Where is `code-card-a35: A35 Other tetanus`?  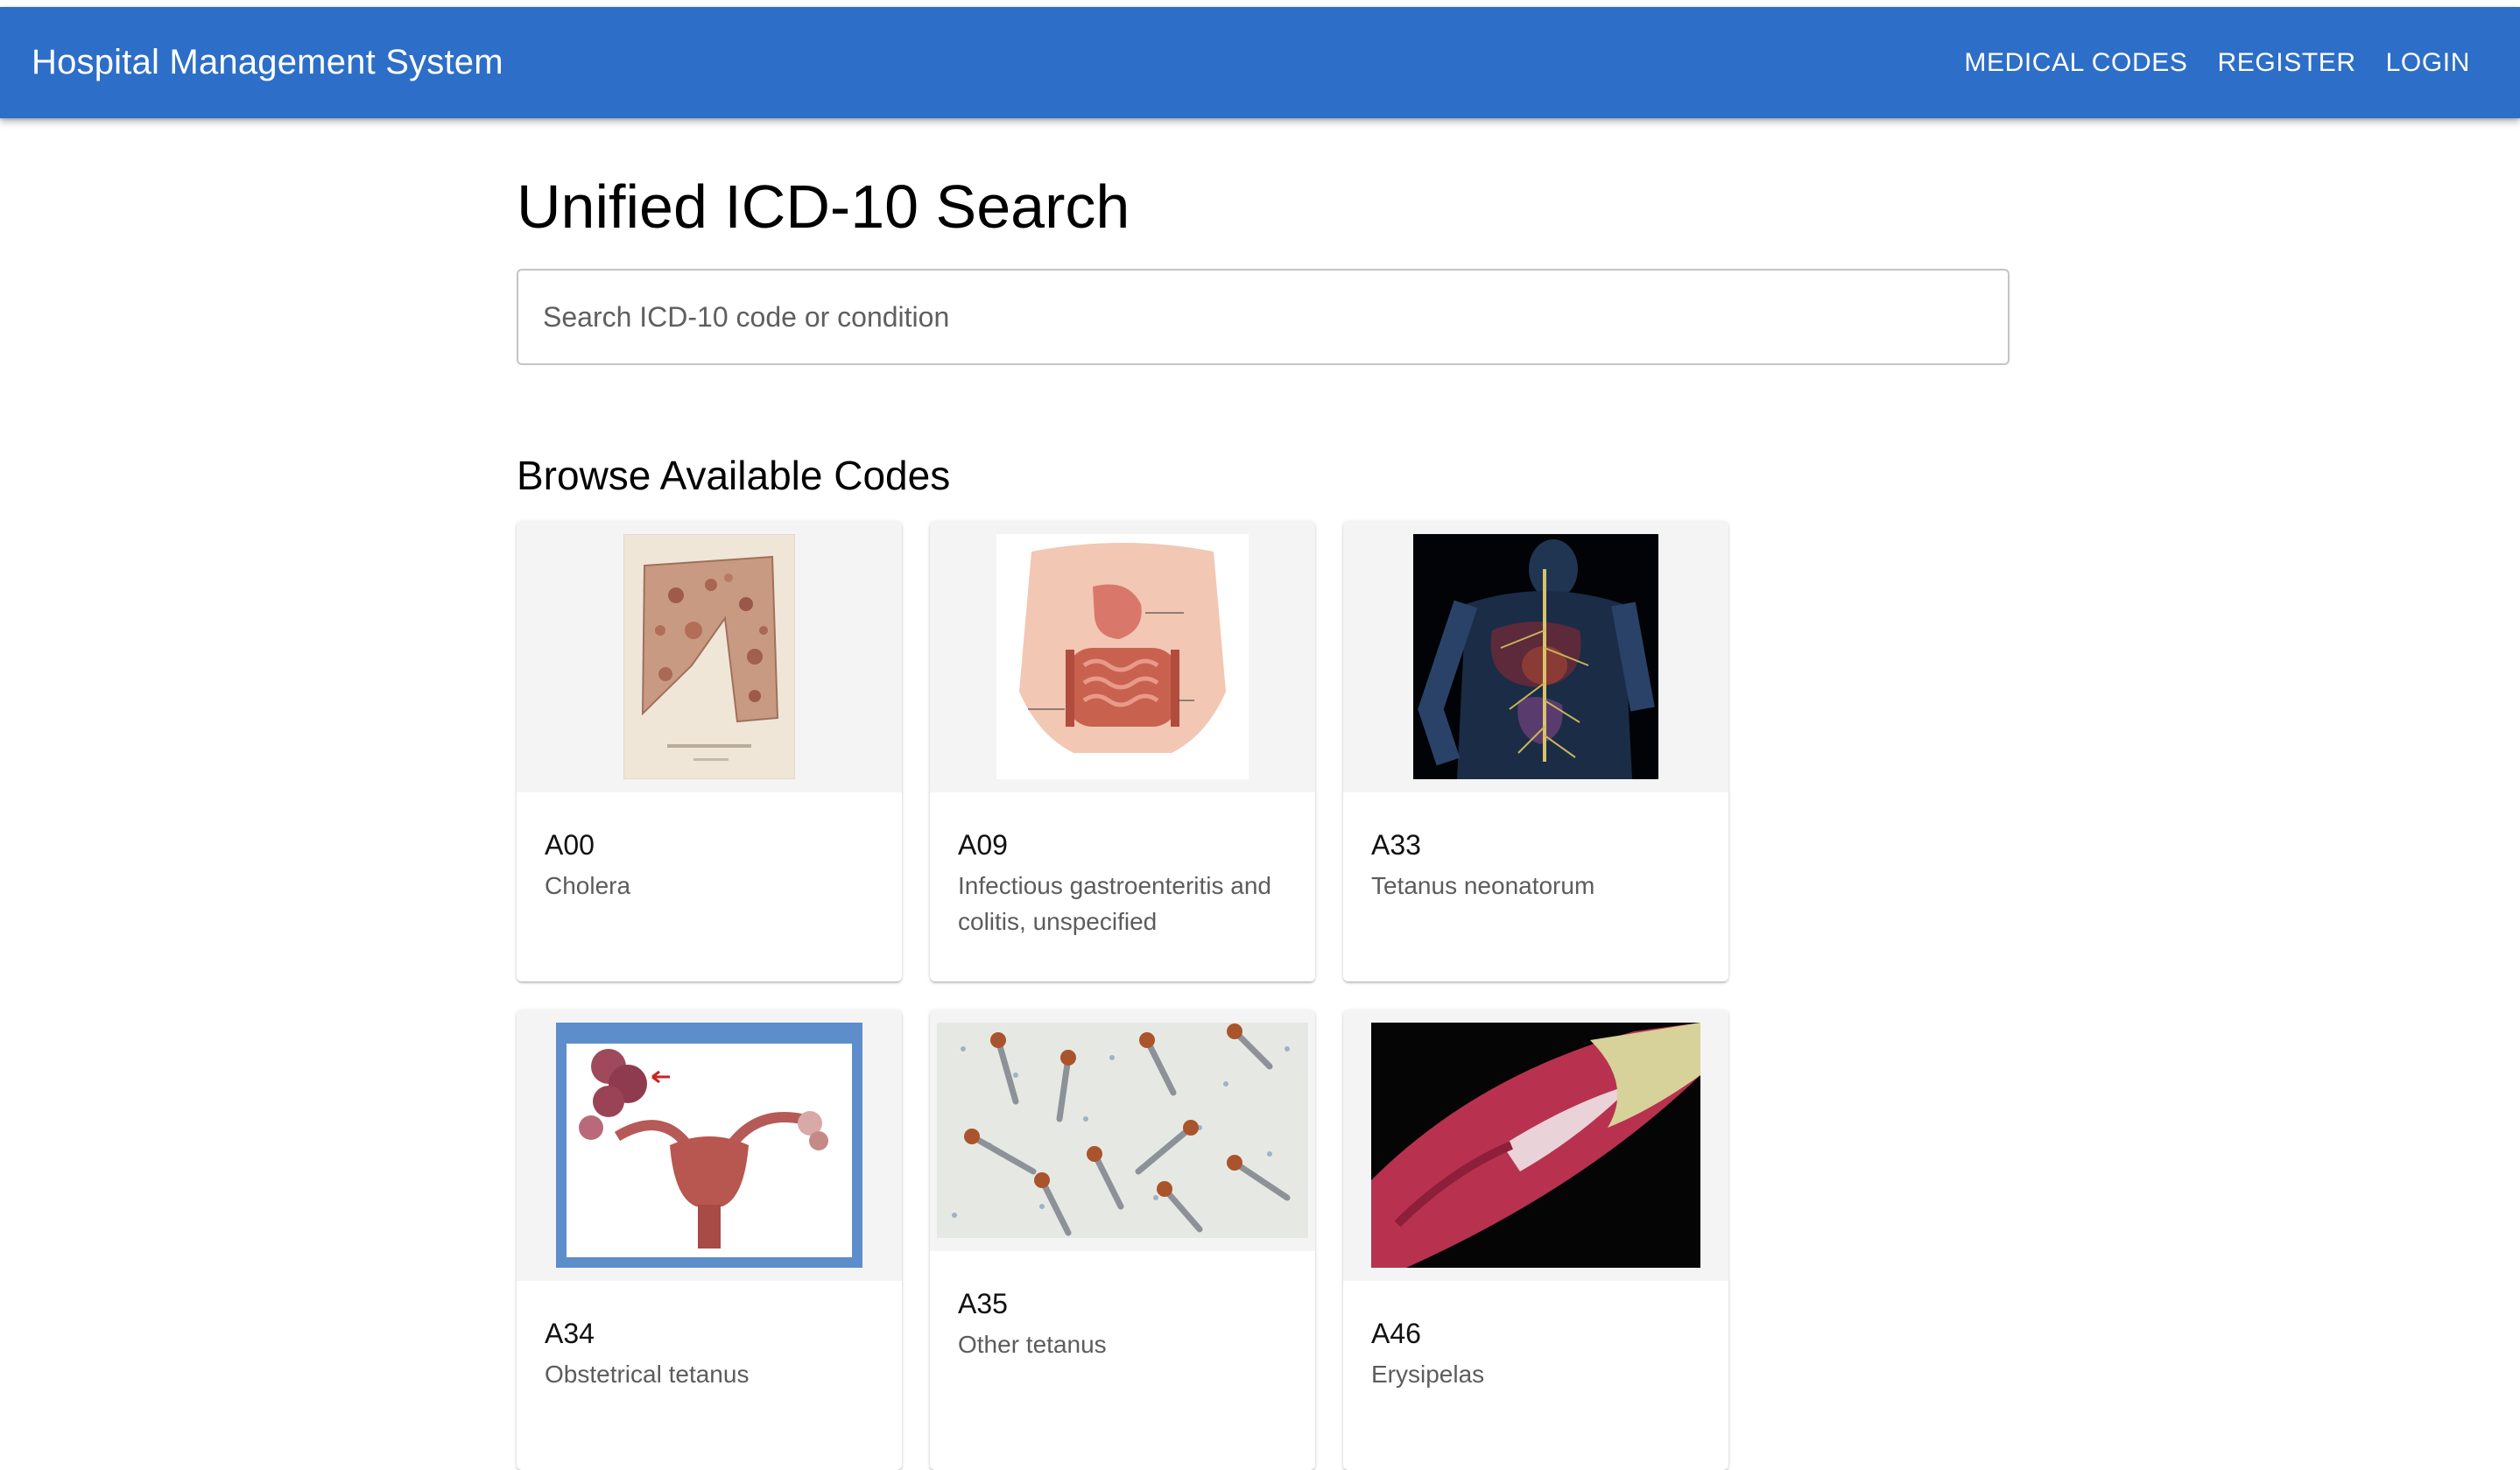
code-card-a35: A35 Other tetanus is located at coordinates (1122, 1239).